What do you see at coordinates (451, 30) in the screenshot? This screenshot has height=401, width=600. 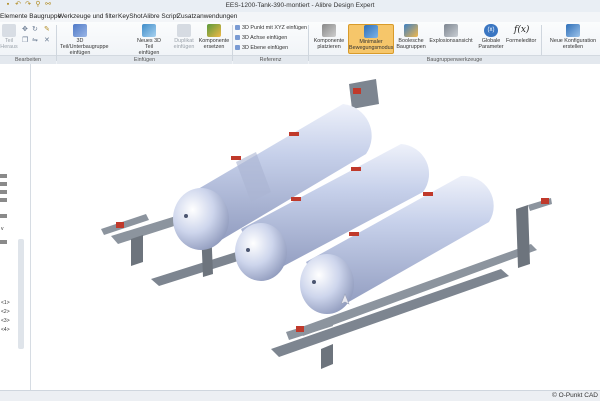 I see `explode-icon` at bounding box center [451, 30].